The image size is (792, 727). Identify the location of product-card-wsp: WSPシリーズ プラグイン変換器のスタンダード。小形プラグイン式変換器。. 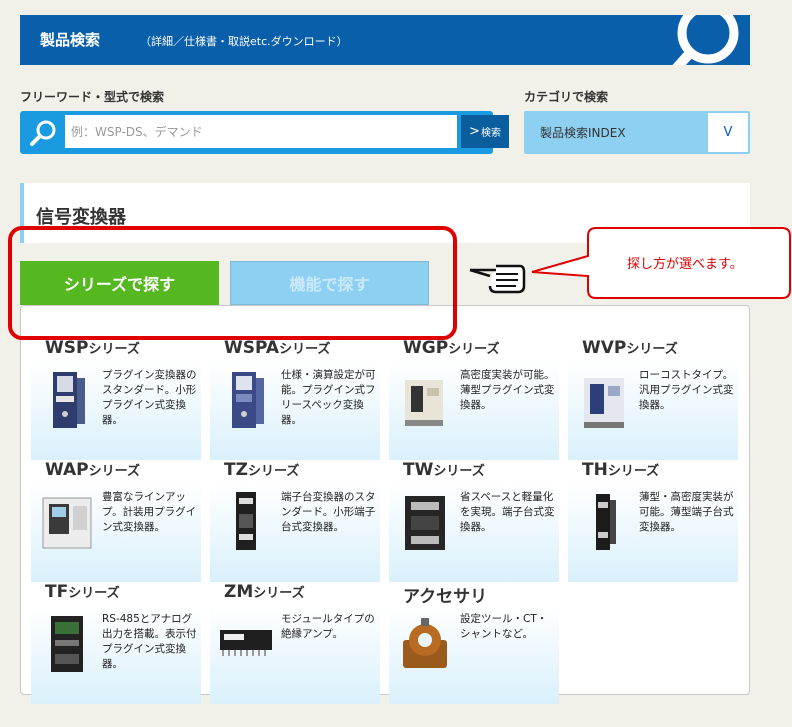
(116, 399).